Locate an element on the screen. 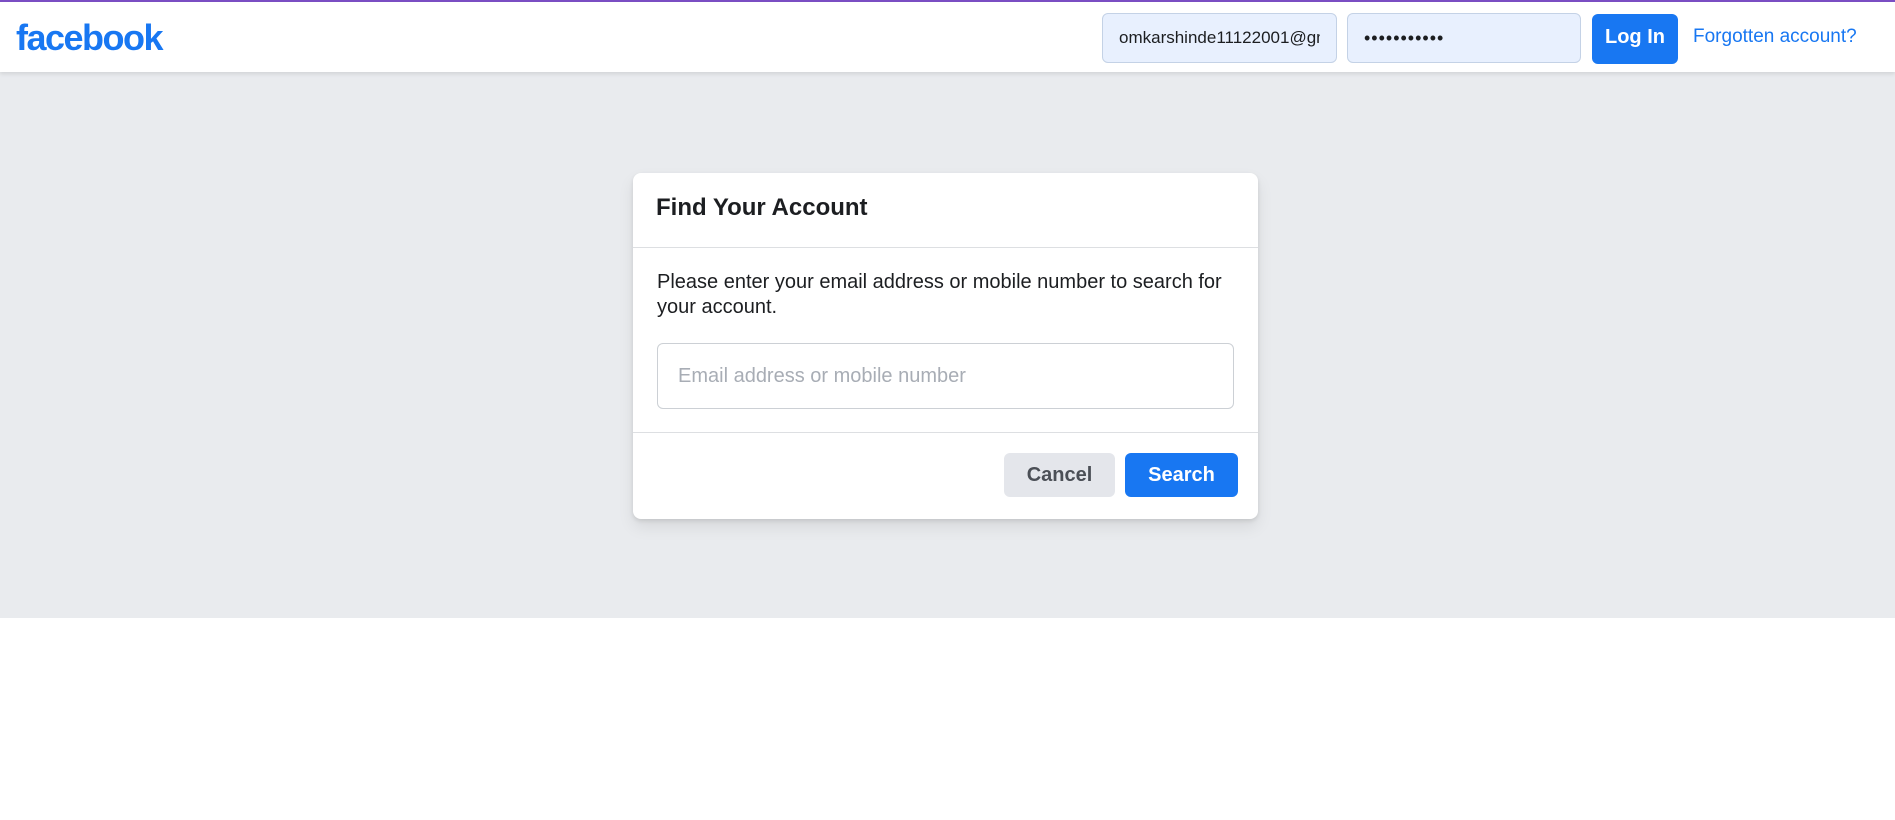 Image resolution: width=1895 pixels, height=820 pixels. dialog-footer-divider is located at coordinates (945, 432).